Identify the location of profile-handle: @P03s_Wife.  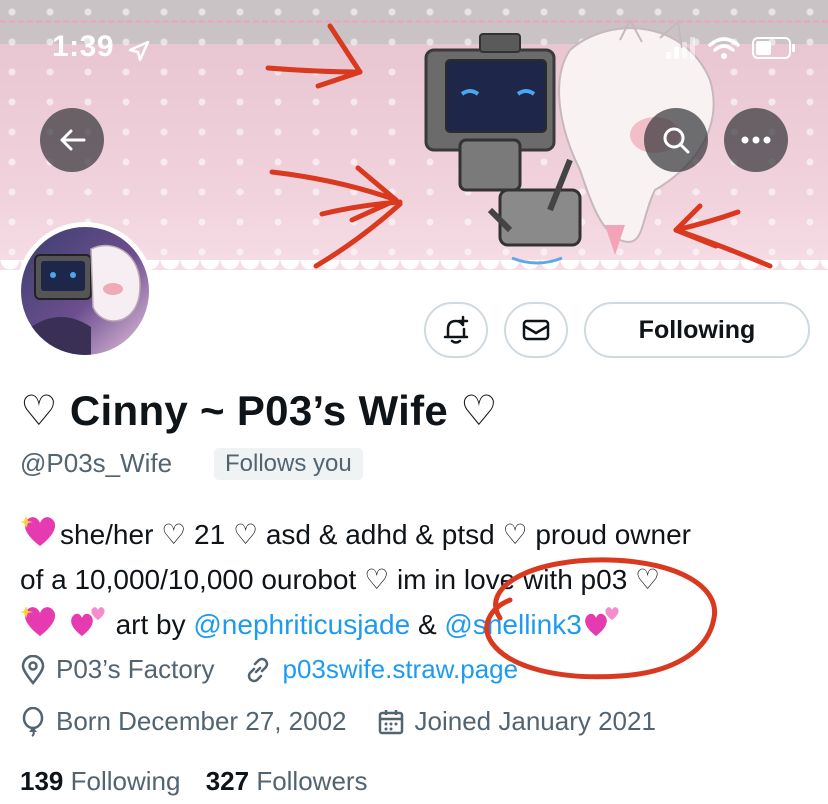
(96, 463).